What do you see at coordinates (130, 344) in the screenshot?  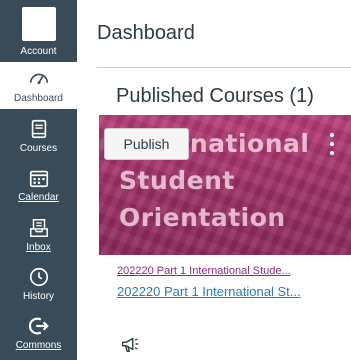 I see `announcement-icon` at bounding box center [130, 344].